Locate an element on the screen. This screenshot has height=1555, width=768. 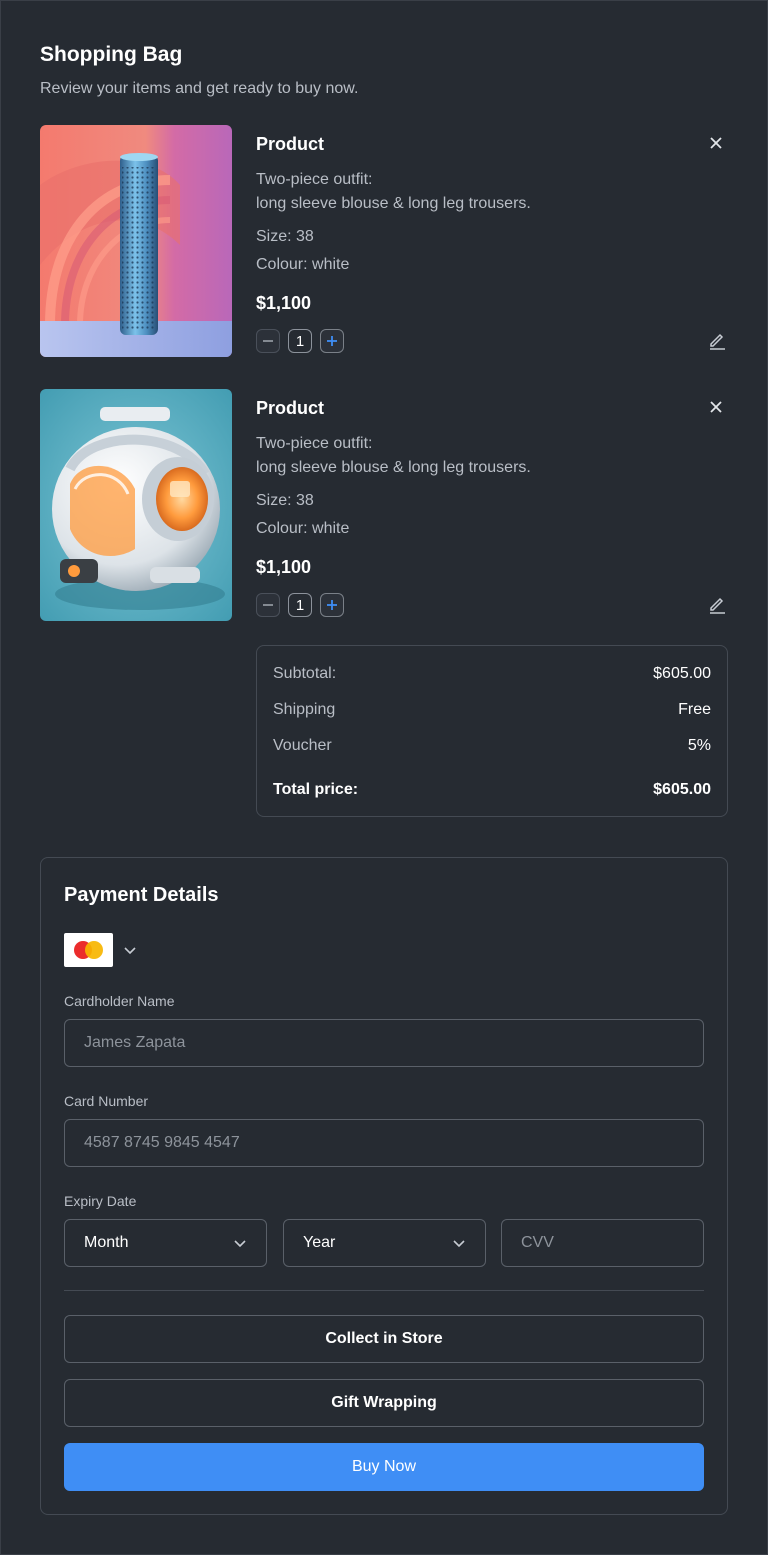
total-value: $605.00 is located at coordinates (682, 789).